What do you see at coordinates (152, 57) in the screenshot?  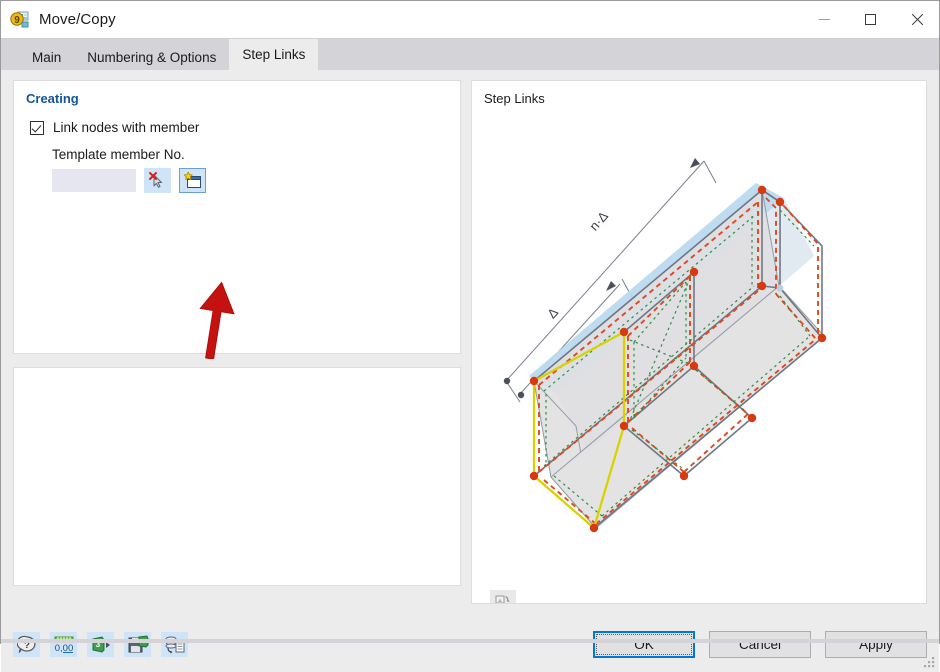 I see `tab-numbering-options: Numbering & Options` at bounding box center [152, 57].